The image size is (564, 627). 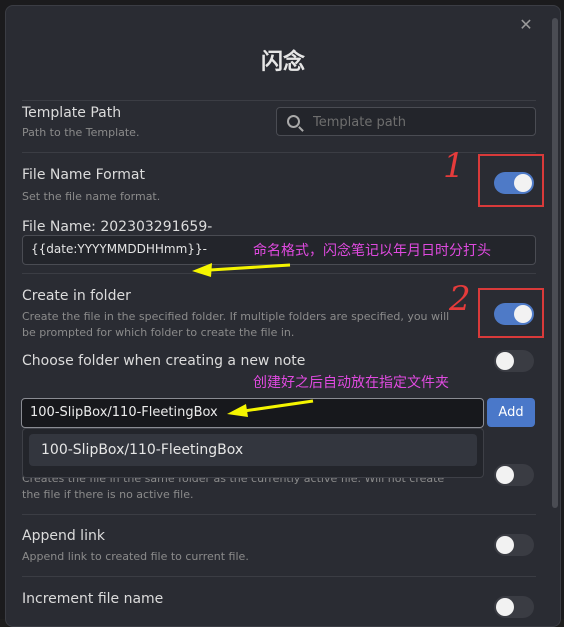 I want to click on arrow-folder, so click(x=270, y=408).